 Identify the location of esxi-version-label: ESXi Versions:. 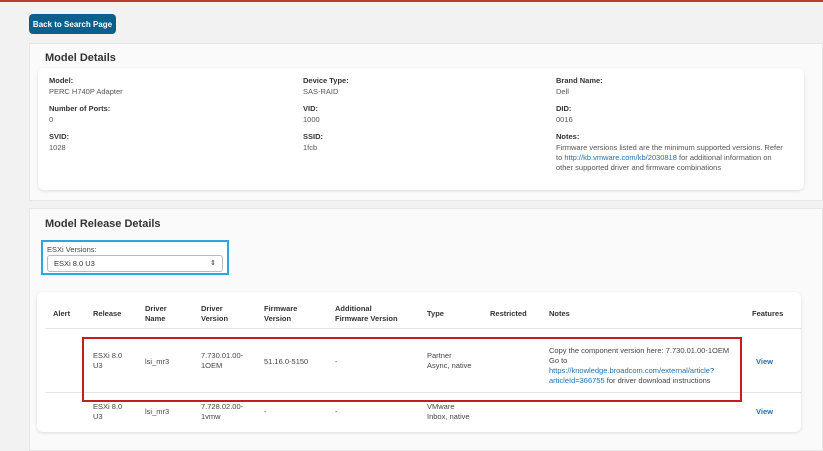
(72, 249).